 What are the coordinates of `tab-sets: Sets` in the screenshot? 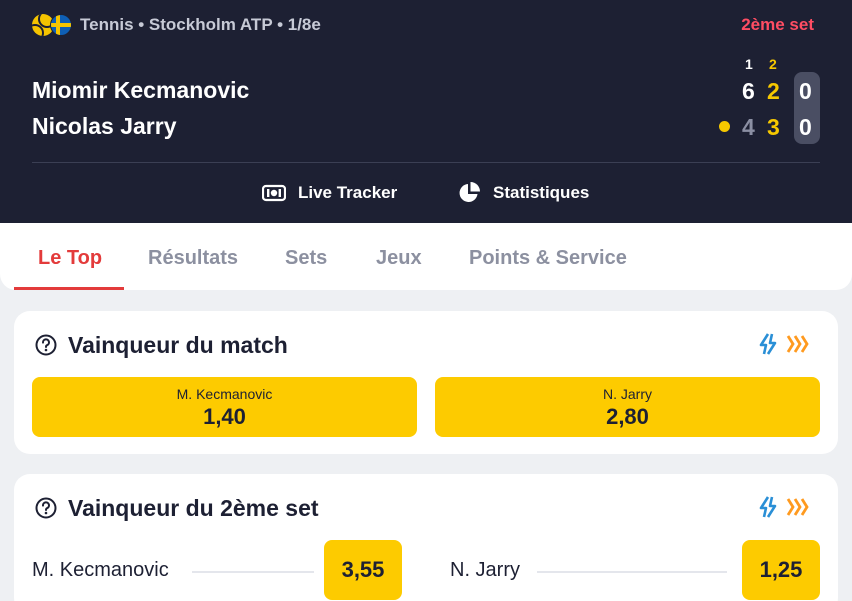 It's located at (306, 258).